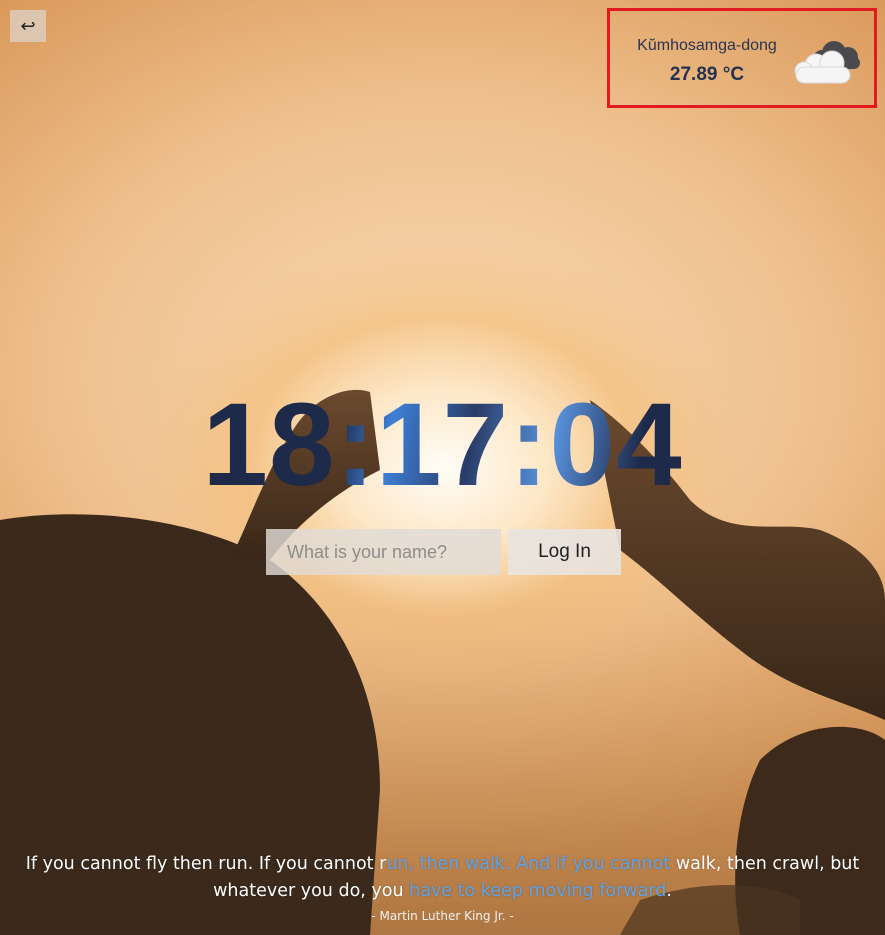 This screenshot has height=935, width=885. What do you see at coordinates (383, 552) in the screenshot?
I see `name-input` at bounding box center [383, 552].